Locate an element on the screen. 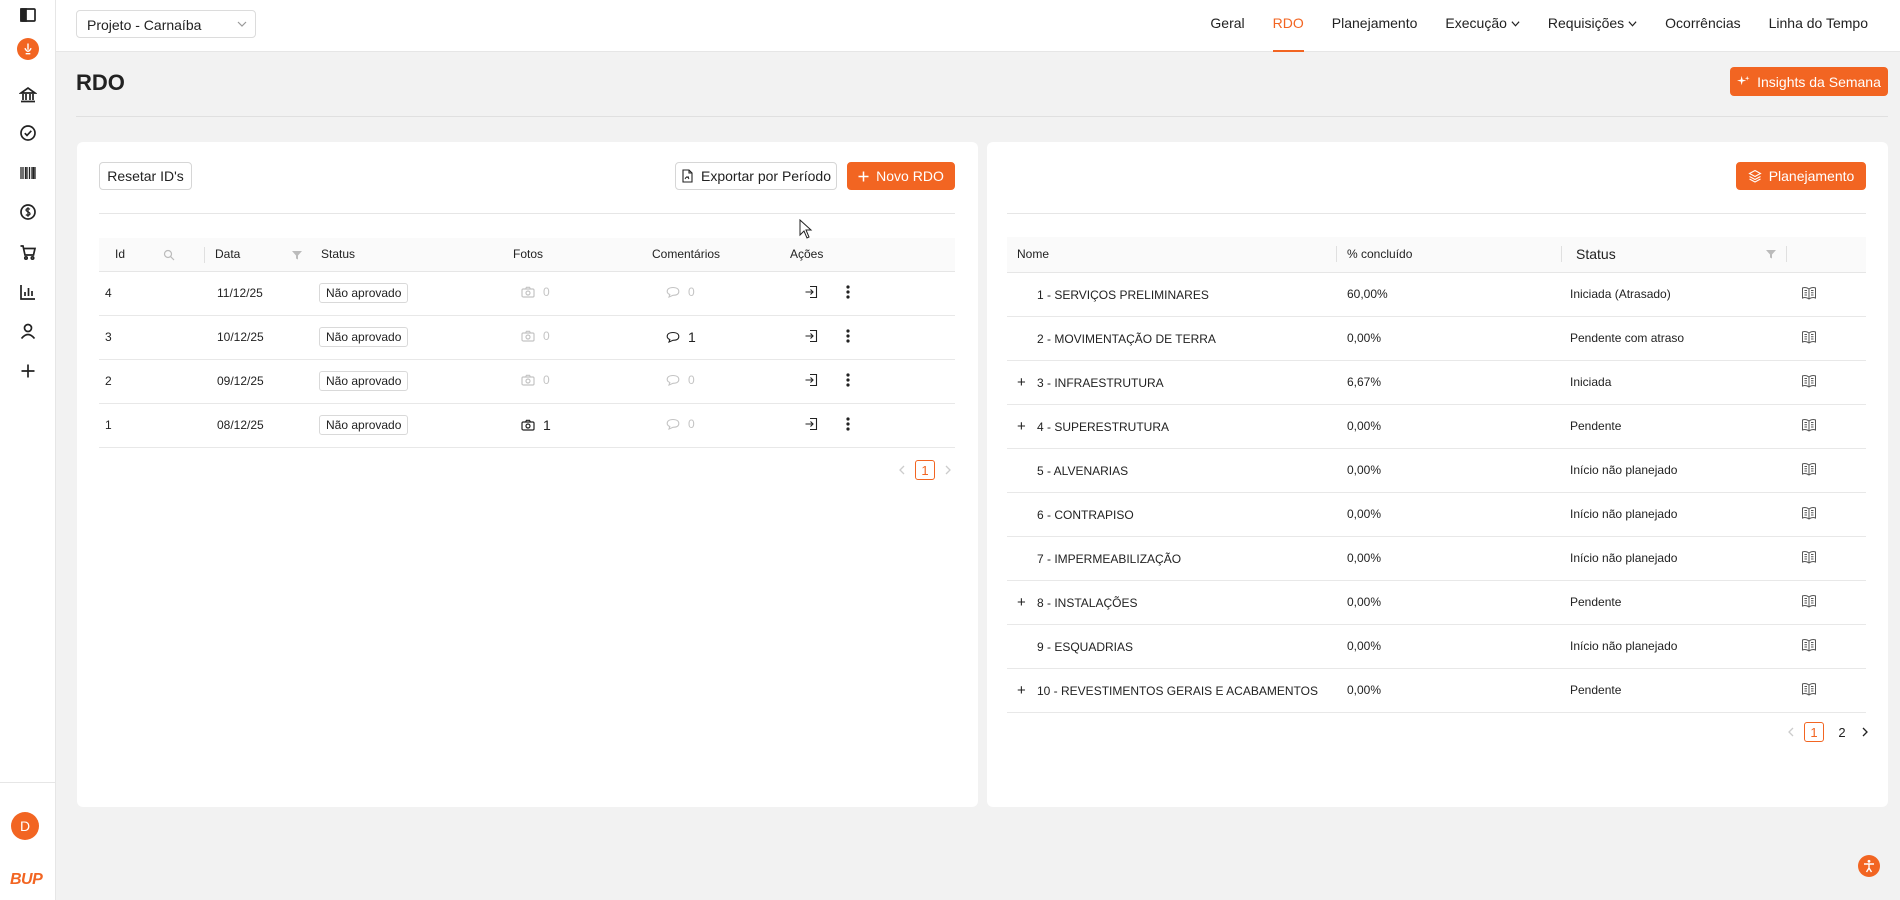 This screenshot has width=1900, height=900. table-row: 1 08/12/25 Não aprovado 1 0 is located at coordinates (527, 425).